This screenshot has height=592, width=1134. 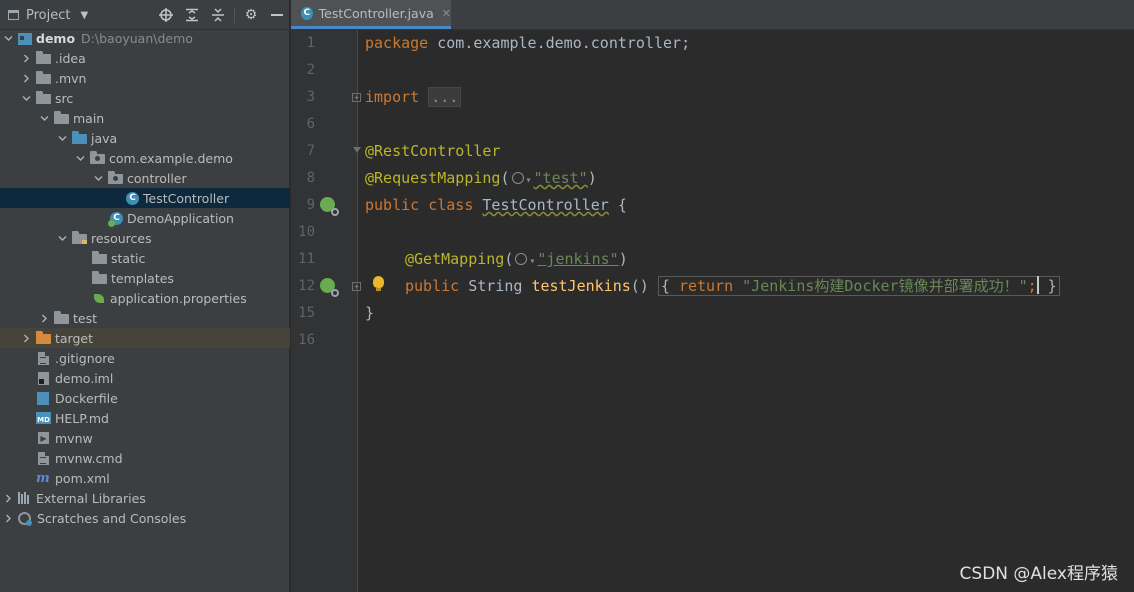 I want to click on tree-item-test: test, so click(x=145, y=318).